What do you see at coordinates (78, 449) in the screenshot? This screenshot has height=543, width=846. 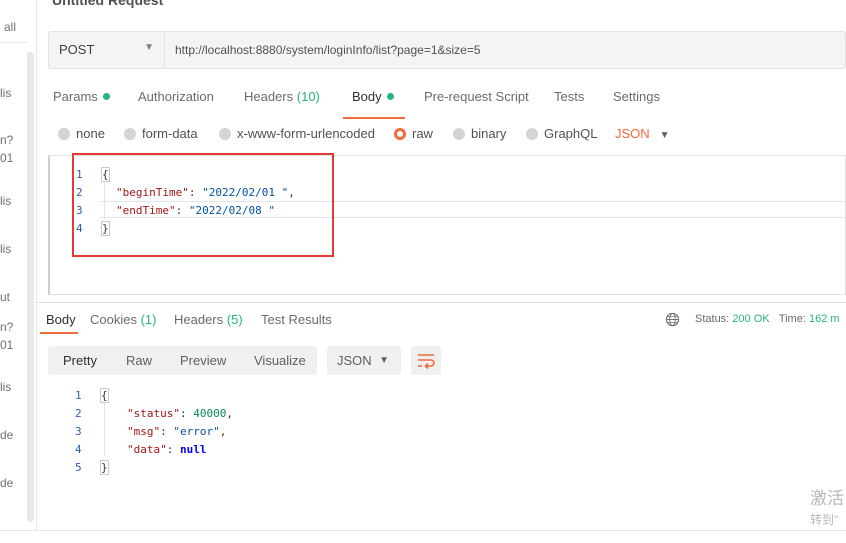 I see `line-number: 4` at bounding box center [78, 449].